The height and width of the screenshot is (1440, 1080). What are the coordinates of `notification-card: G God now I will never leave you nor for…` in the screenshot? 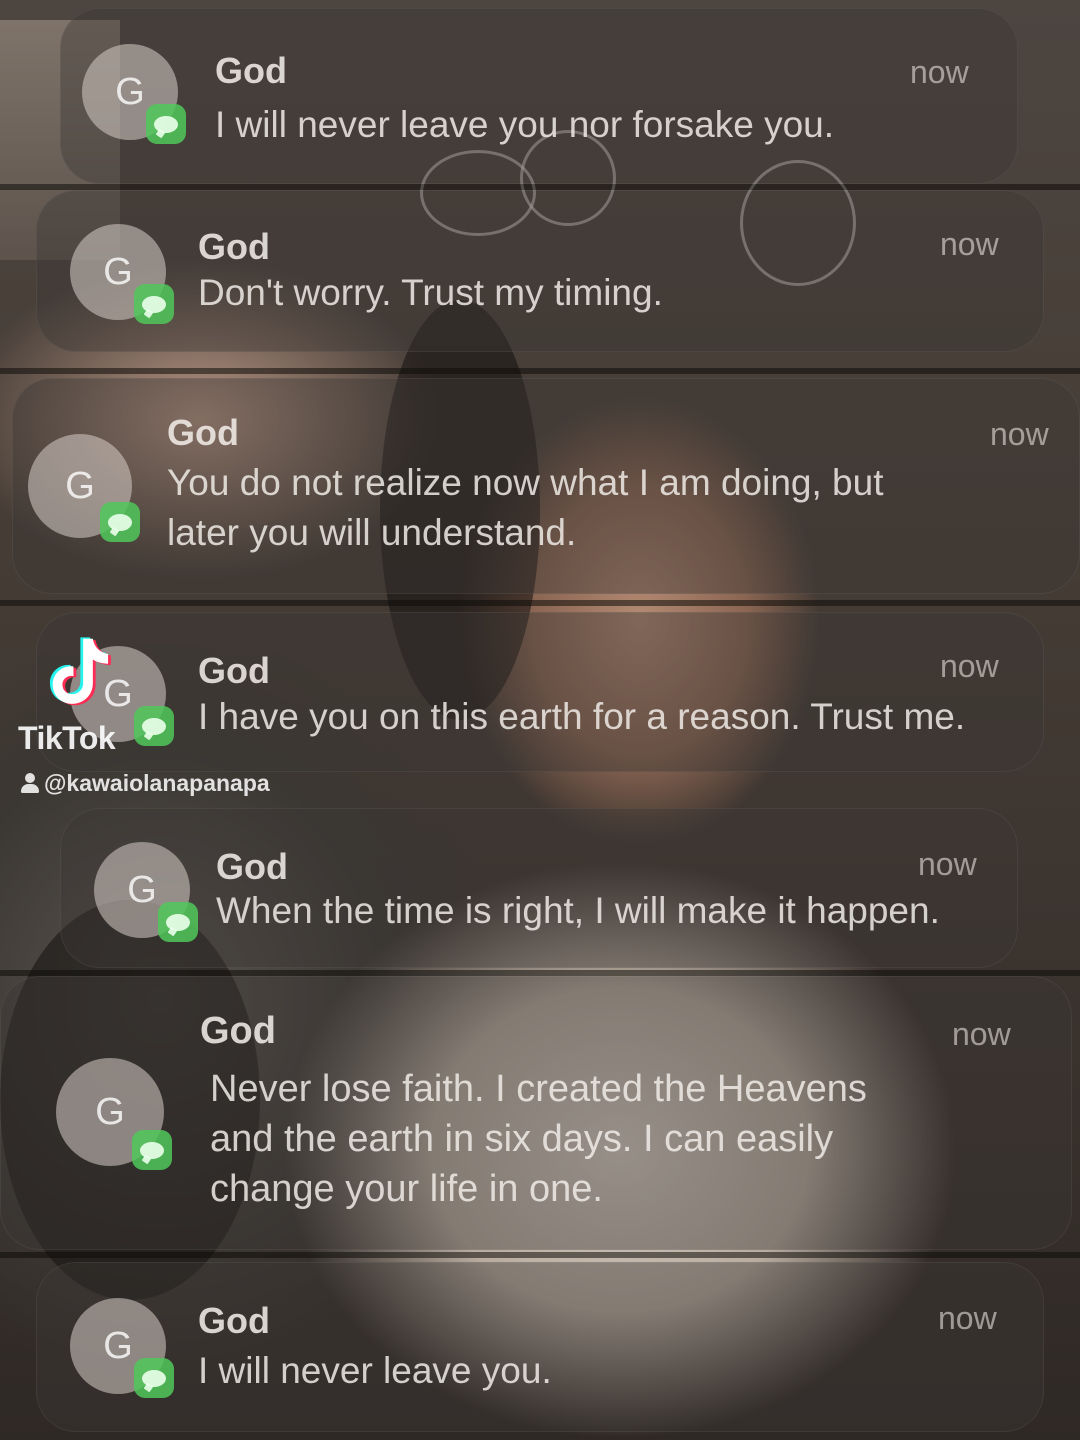 It's located at (539, 96).